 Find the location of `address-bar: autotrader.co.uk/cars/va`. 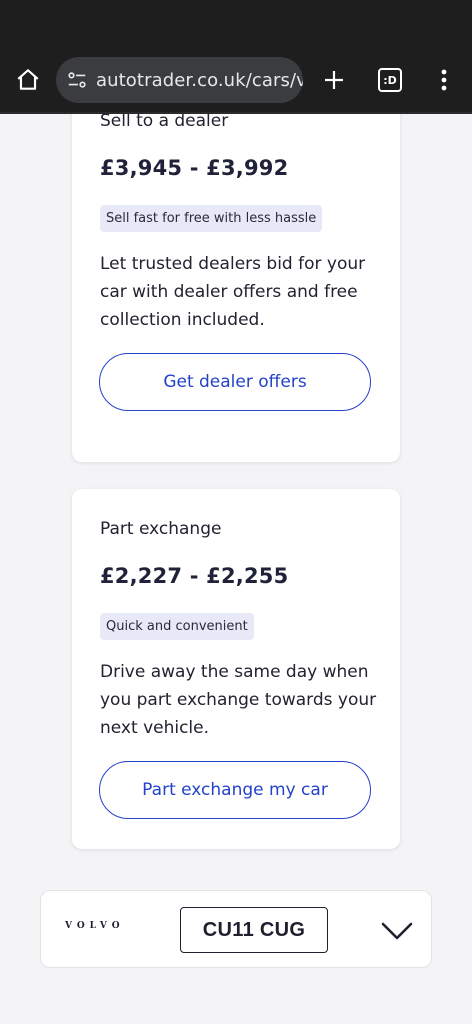

address-bar: autotrader.co.uk/cars/va is located at coordinates (179, 80).